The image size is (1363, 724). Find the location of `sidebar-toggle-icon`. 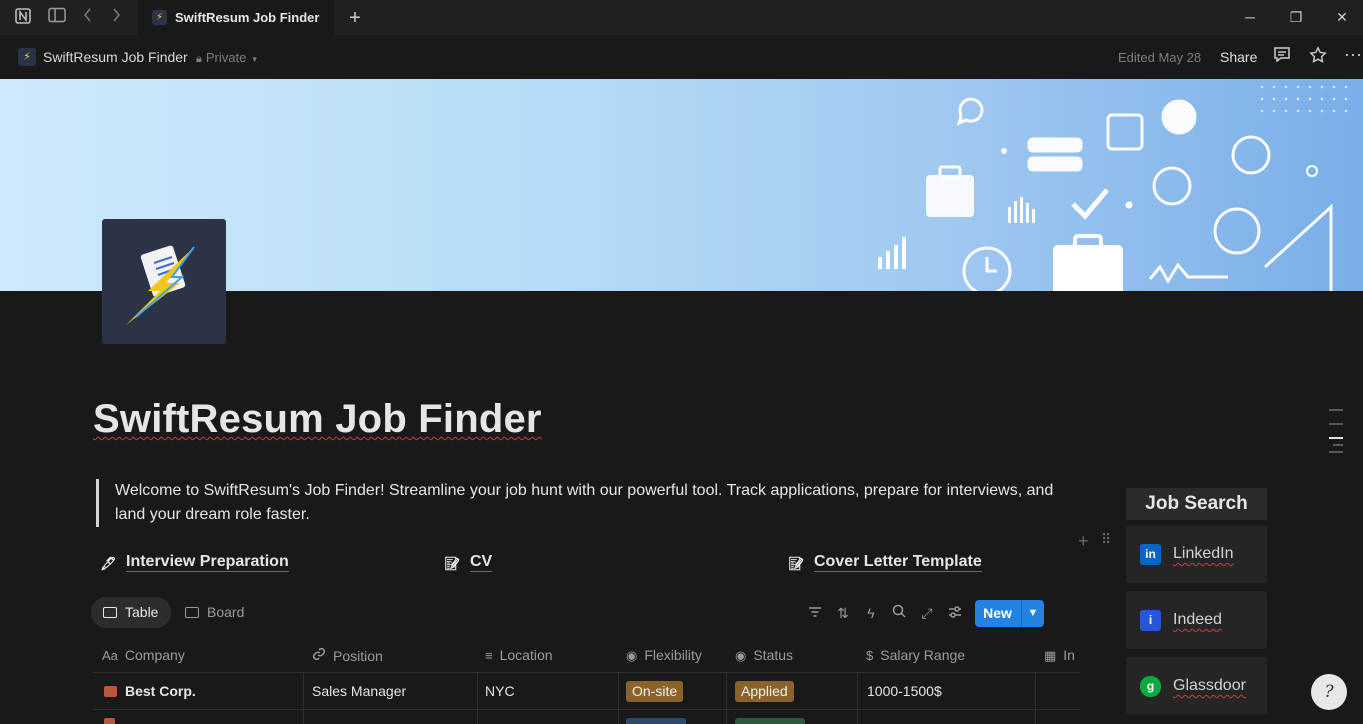

sidebar-toggle-icon is located at coordinates (57, 18).